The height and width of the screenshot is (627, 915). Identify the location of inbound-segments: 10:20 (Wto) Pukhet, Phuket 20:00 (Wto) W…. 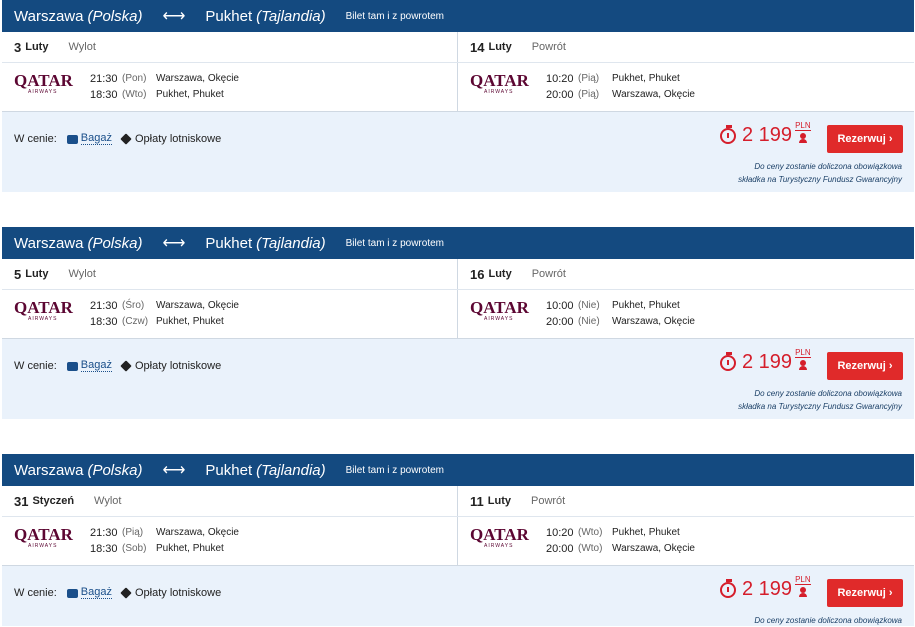
(620, 541).